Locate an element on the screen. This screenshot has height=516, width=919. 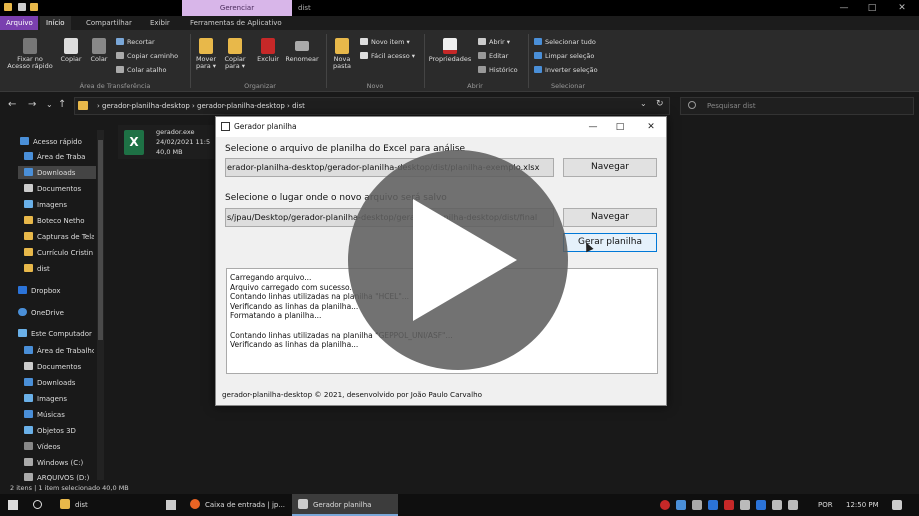
open-button: Abrir ▾ is located at coordinates (494, 42).